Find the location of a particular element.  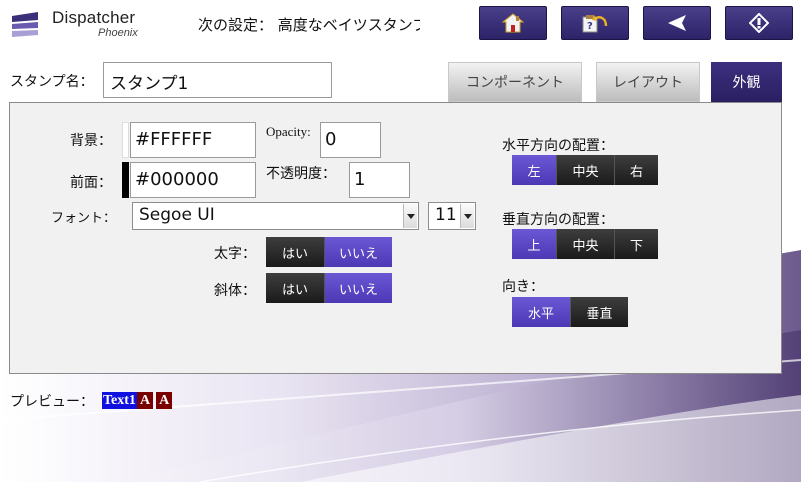

italic-toggle: はい いいえ is located at coordinates (329, 288).